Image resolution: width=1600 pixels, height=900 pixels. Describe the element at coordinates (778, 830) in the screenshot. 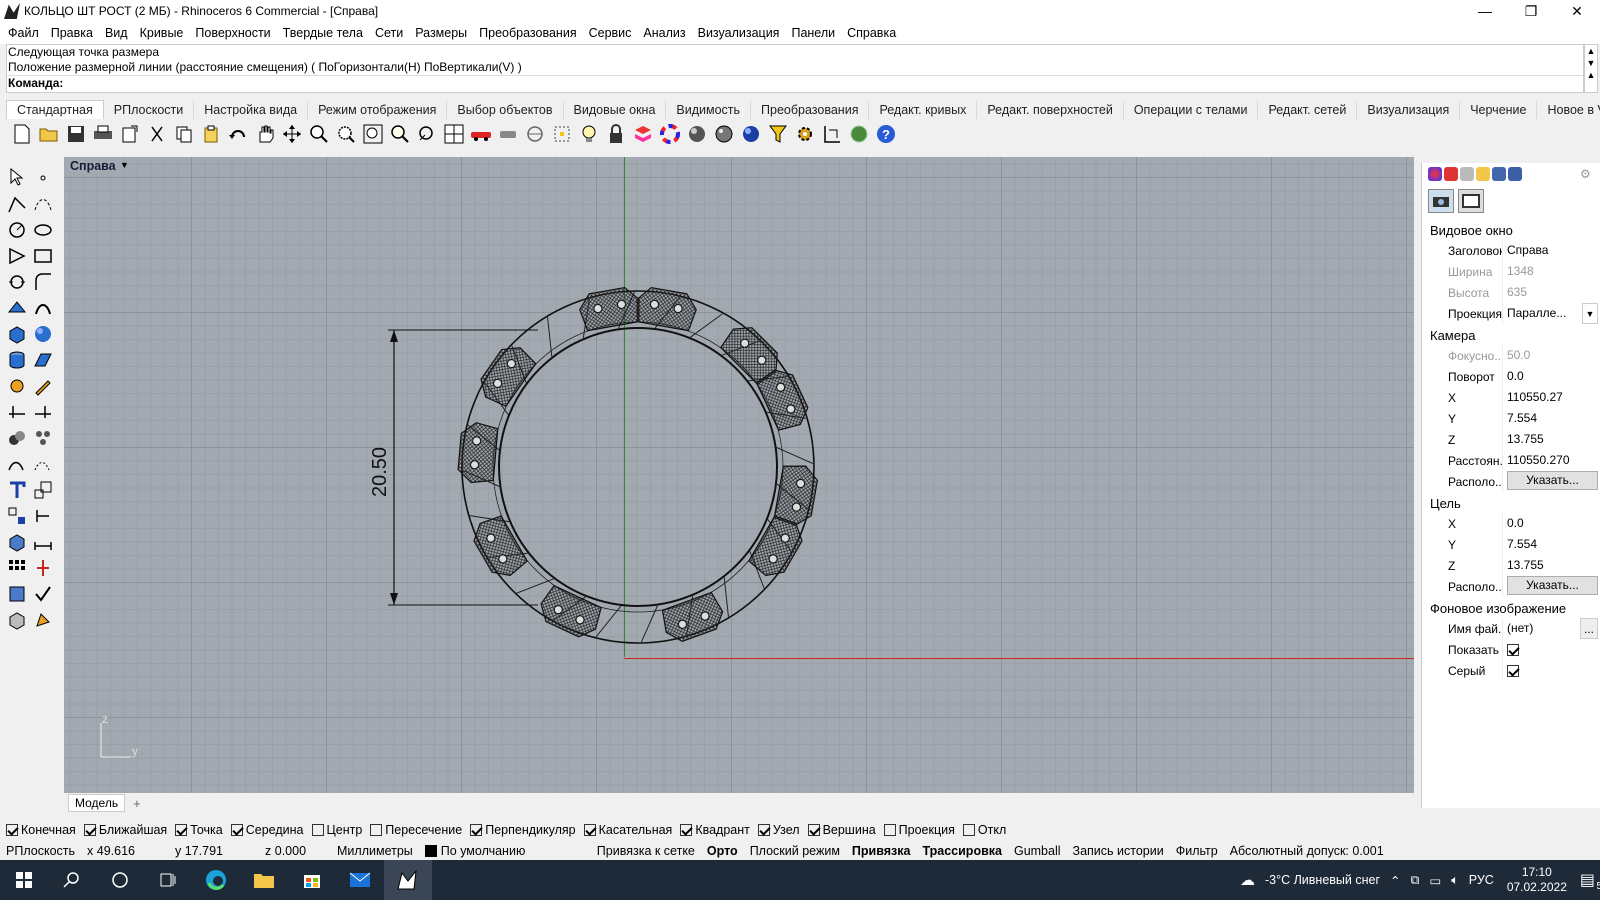

I see `osnap-9: Узел` at that location.